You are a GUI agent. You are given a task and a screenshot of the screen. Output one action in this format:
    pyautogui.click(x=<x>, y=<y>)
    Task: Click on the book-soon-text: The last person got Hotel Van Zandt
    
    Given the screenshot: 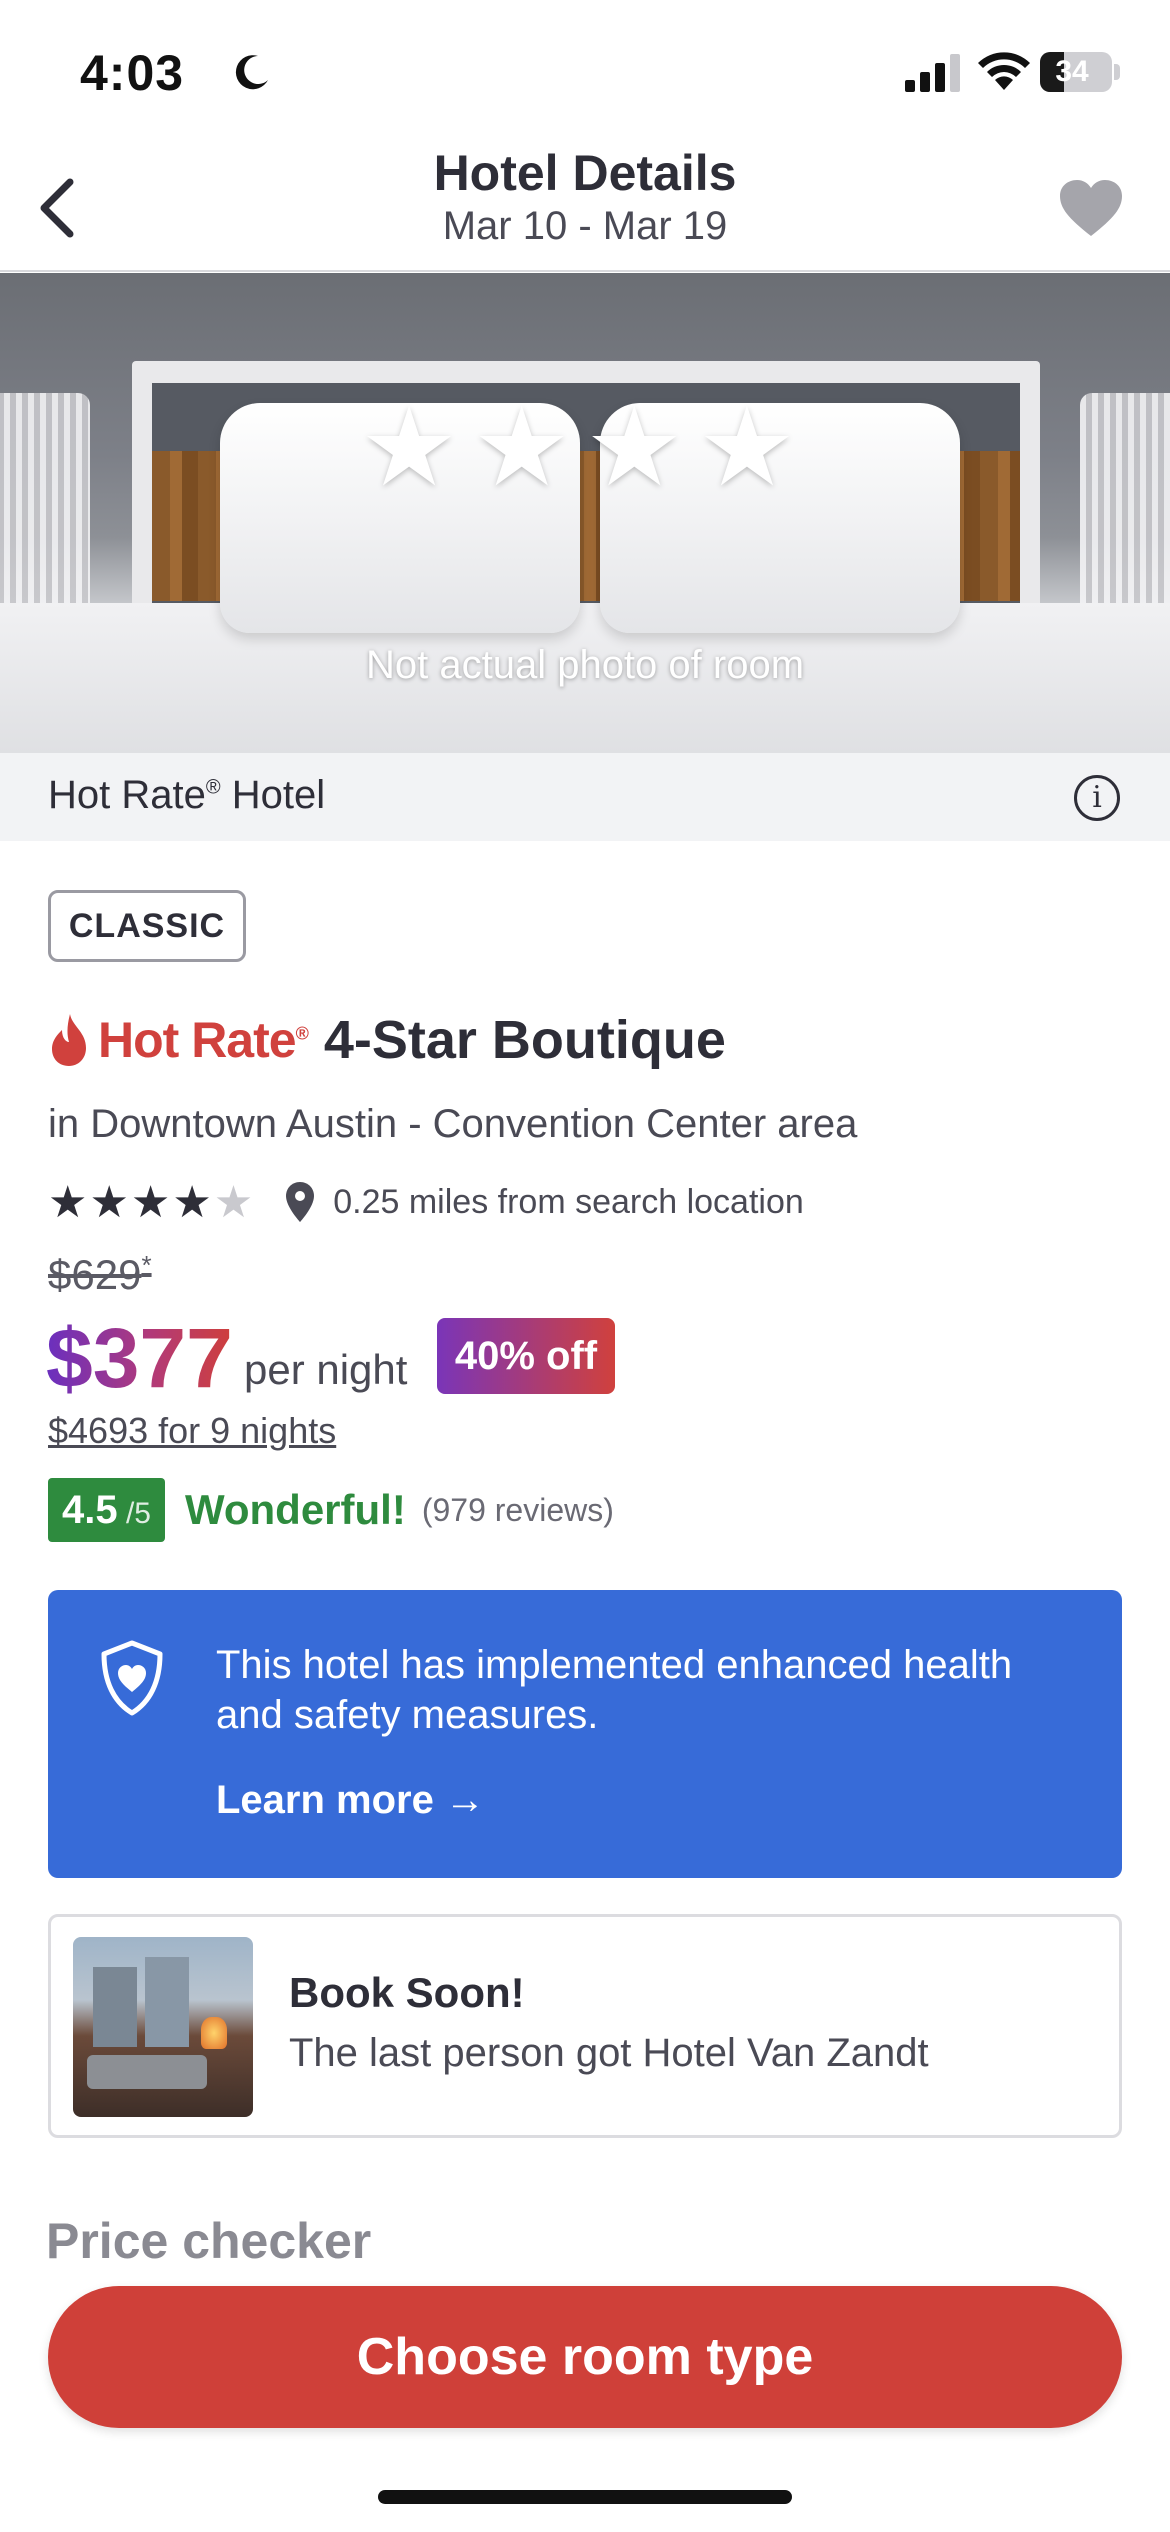 What is the action you would take?
    pyautogui.click(x=609, y=2053)
    